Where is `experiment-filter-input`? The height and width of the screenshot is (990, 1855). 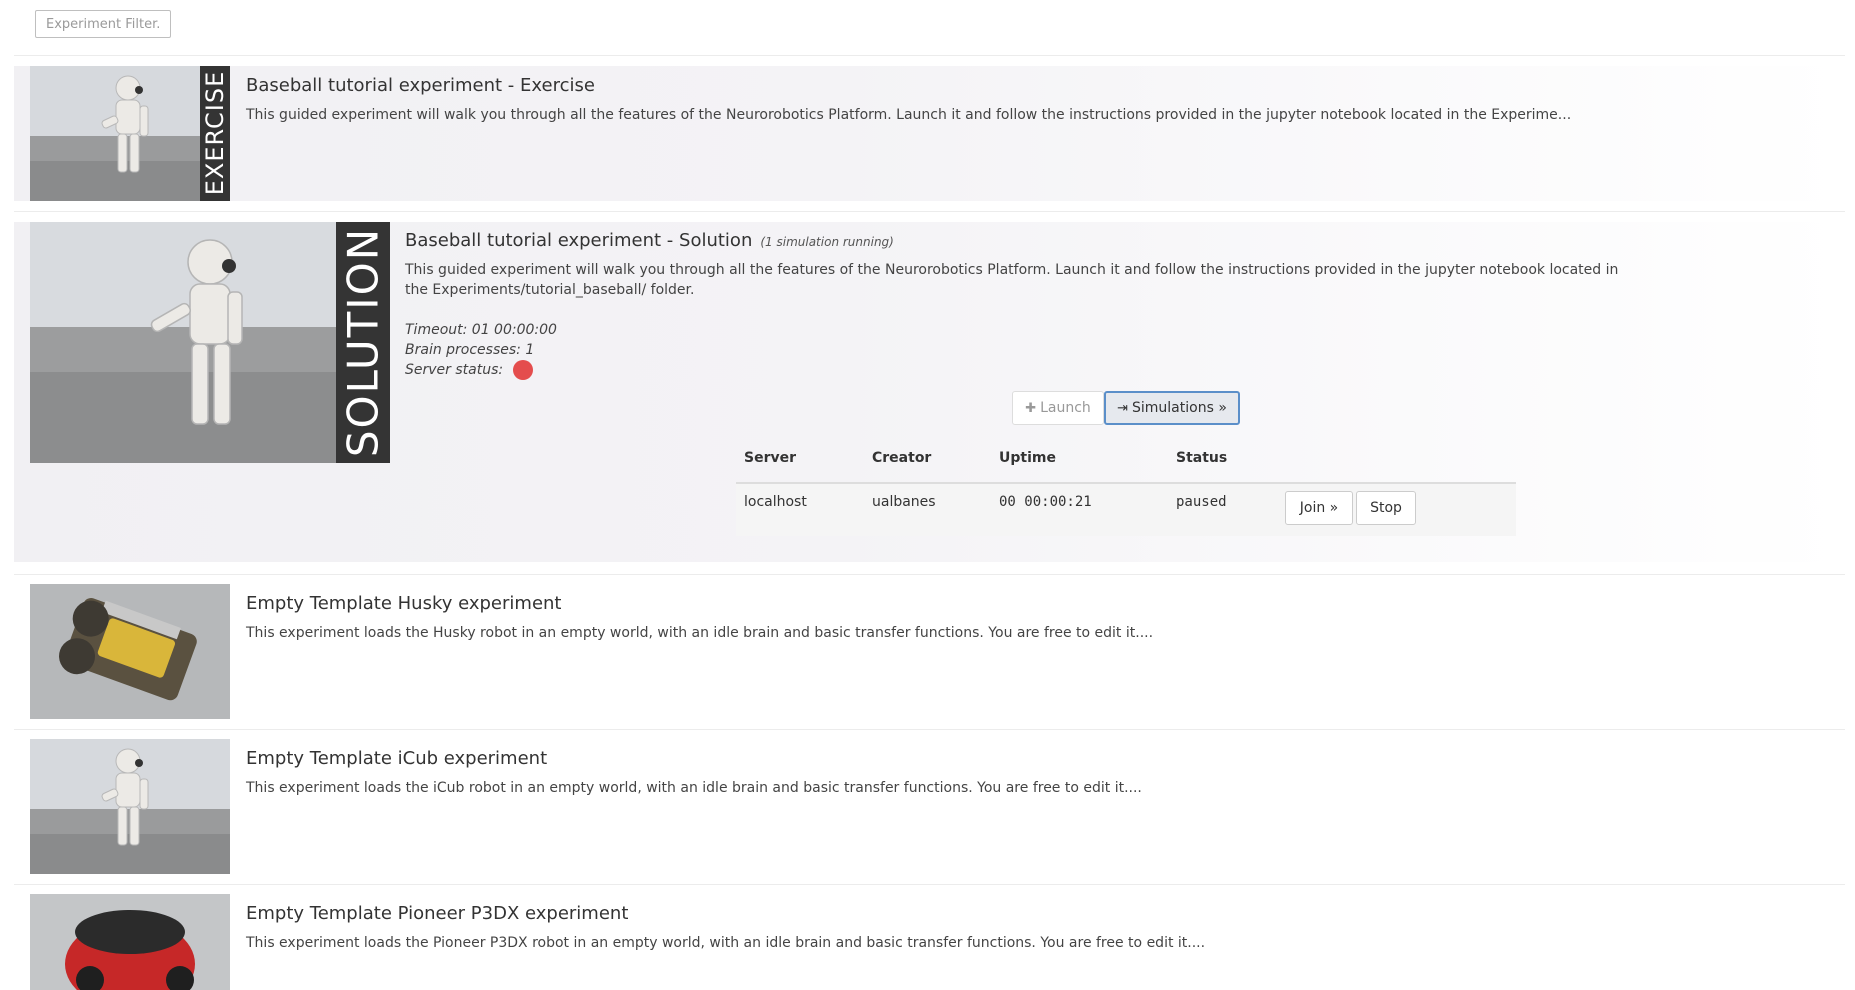 experiment-filter-input is located at coordinates (103, 24).